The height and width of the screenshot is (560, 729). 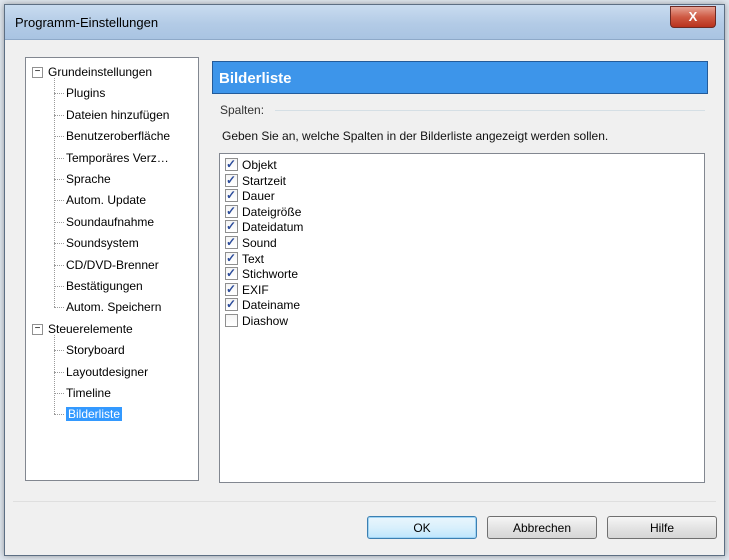 What do you see at coordinates (271, 305) in the screenshot?
I see `column-label: Dateiname` at bounding box center [271, 305].